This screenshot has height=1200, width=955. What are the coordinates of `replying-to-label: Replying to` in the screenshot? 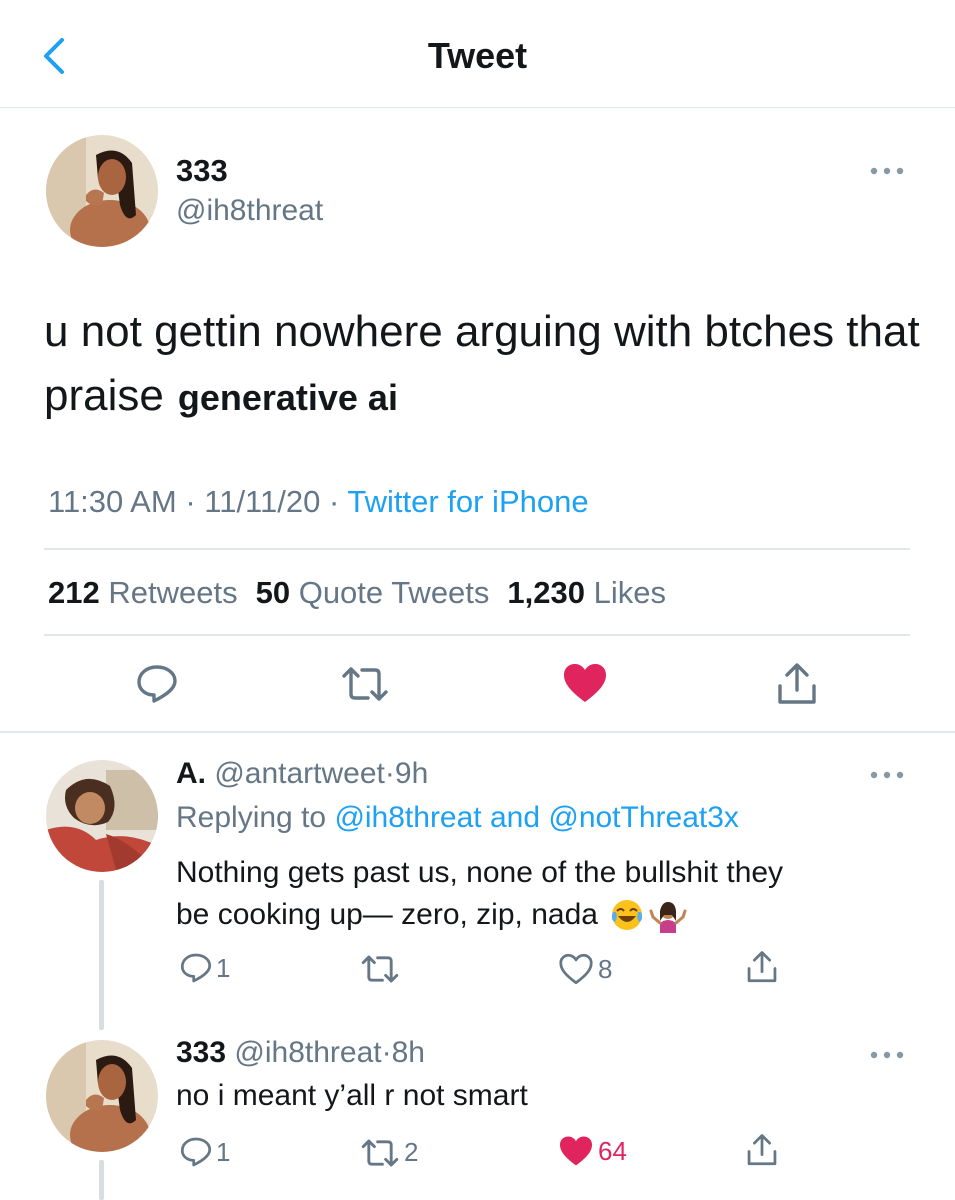 It's located at (251, 817).